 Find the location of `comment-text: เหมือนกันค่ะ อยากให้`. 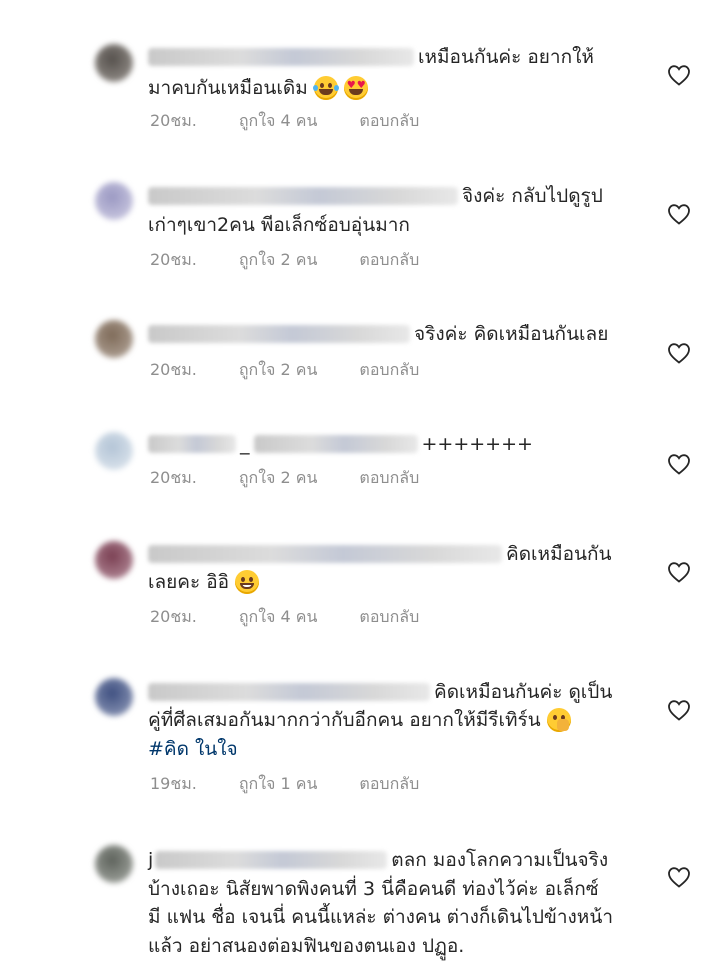

comment-text: เหมือนกันค่ะ อยากให้ is located at coordinates (506, 57).